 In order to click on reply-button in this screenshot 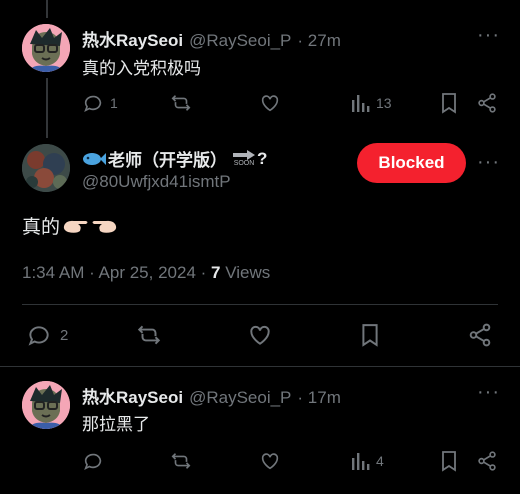, I will do `click(93, 461)`.